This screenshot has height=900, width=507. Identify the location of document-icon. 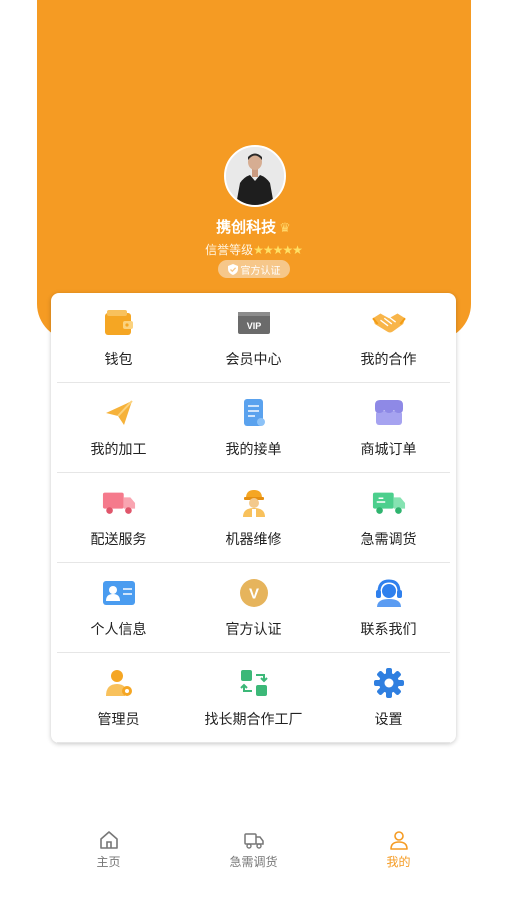
(254, 413).